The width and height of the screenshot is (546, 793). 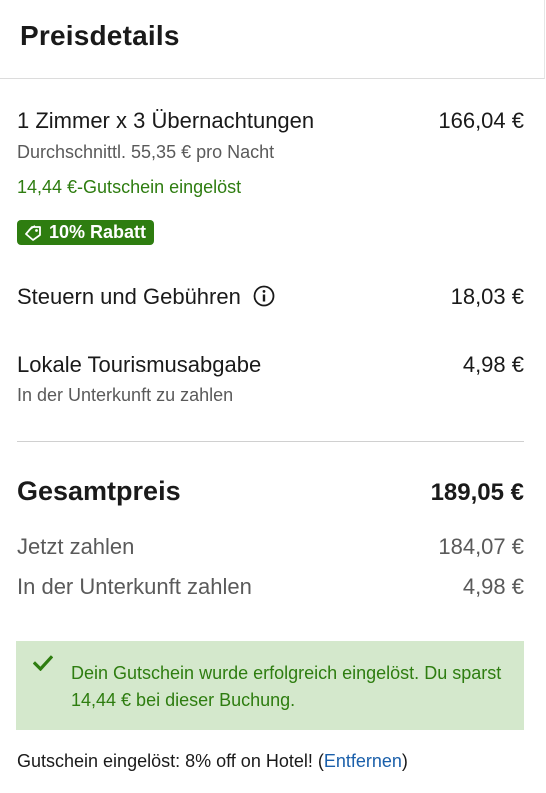 What do you see at coordinates (76, 546) in the screenshot?
I see `pay-now-label: Jetzt zahlen` at bounding box center [76, 546].